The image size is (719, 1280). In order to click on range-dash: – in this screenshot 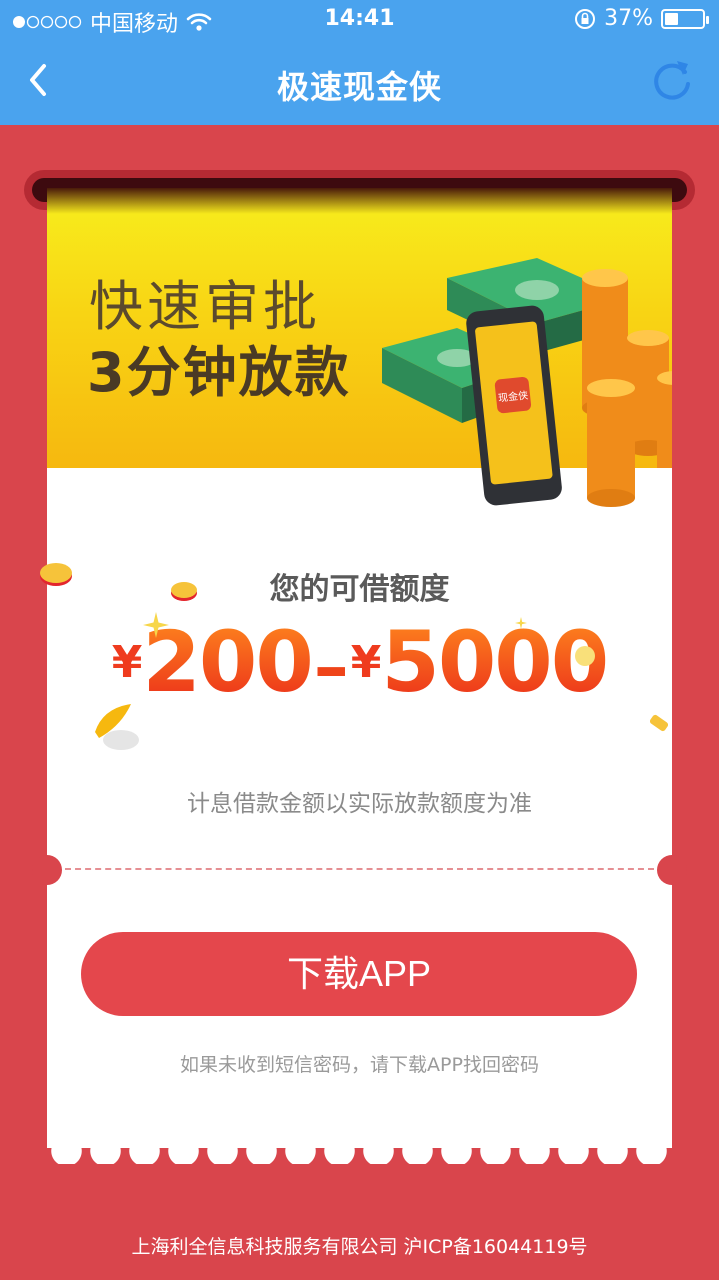, I will do `click(331, 667)`.